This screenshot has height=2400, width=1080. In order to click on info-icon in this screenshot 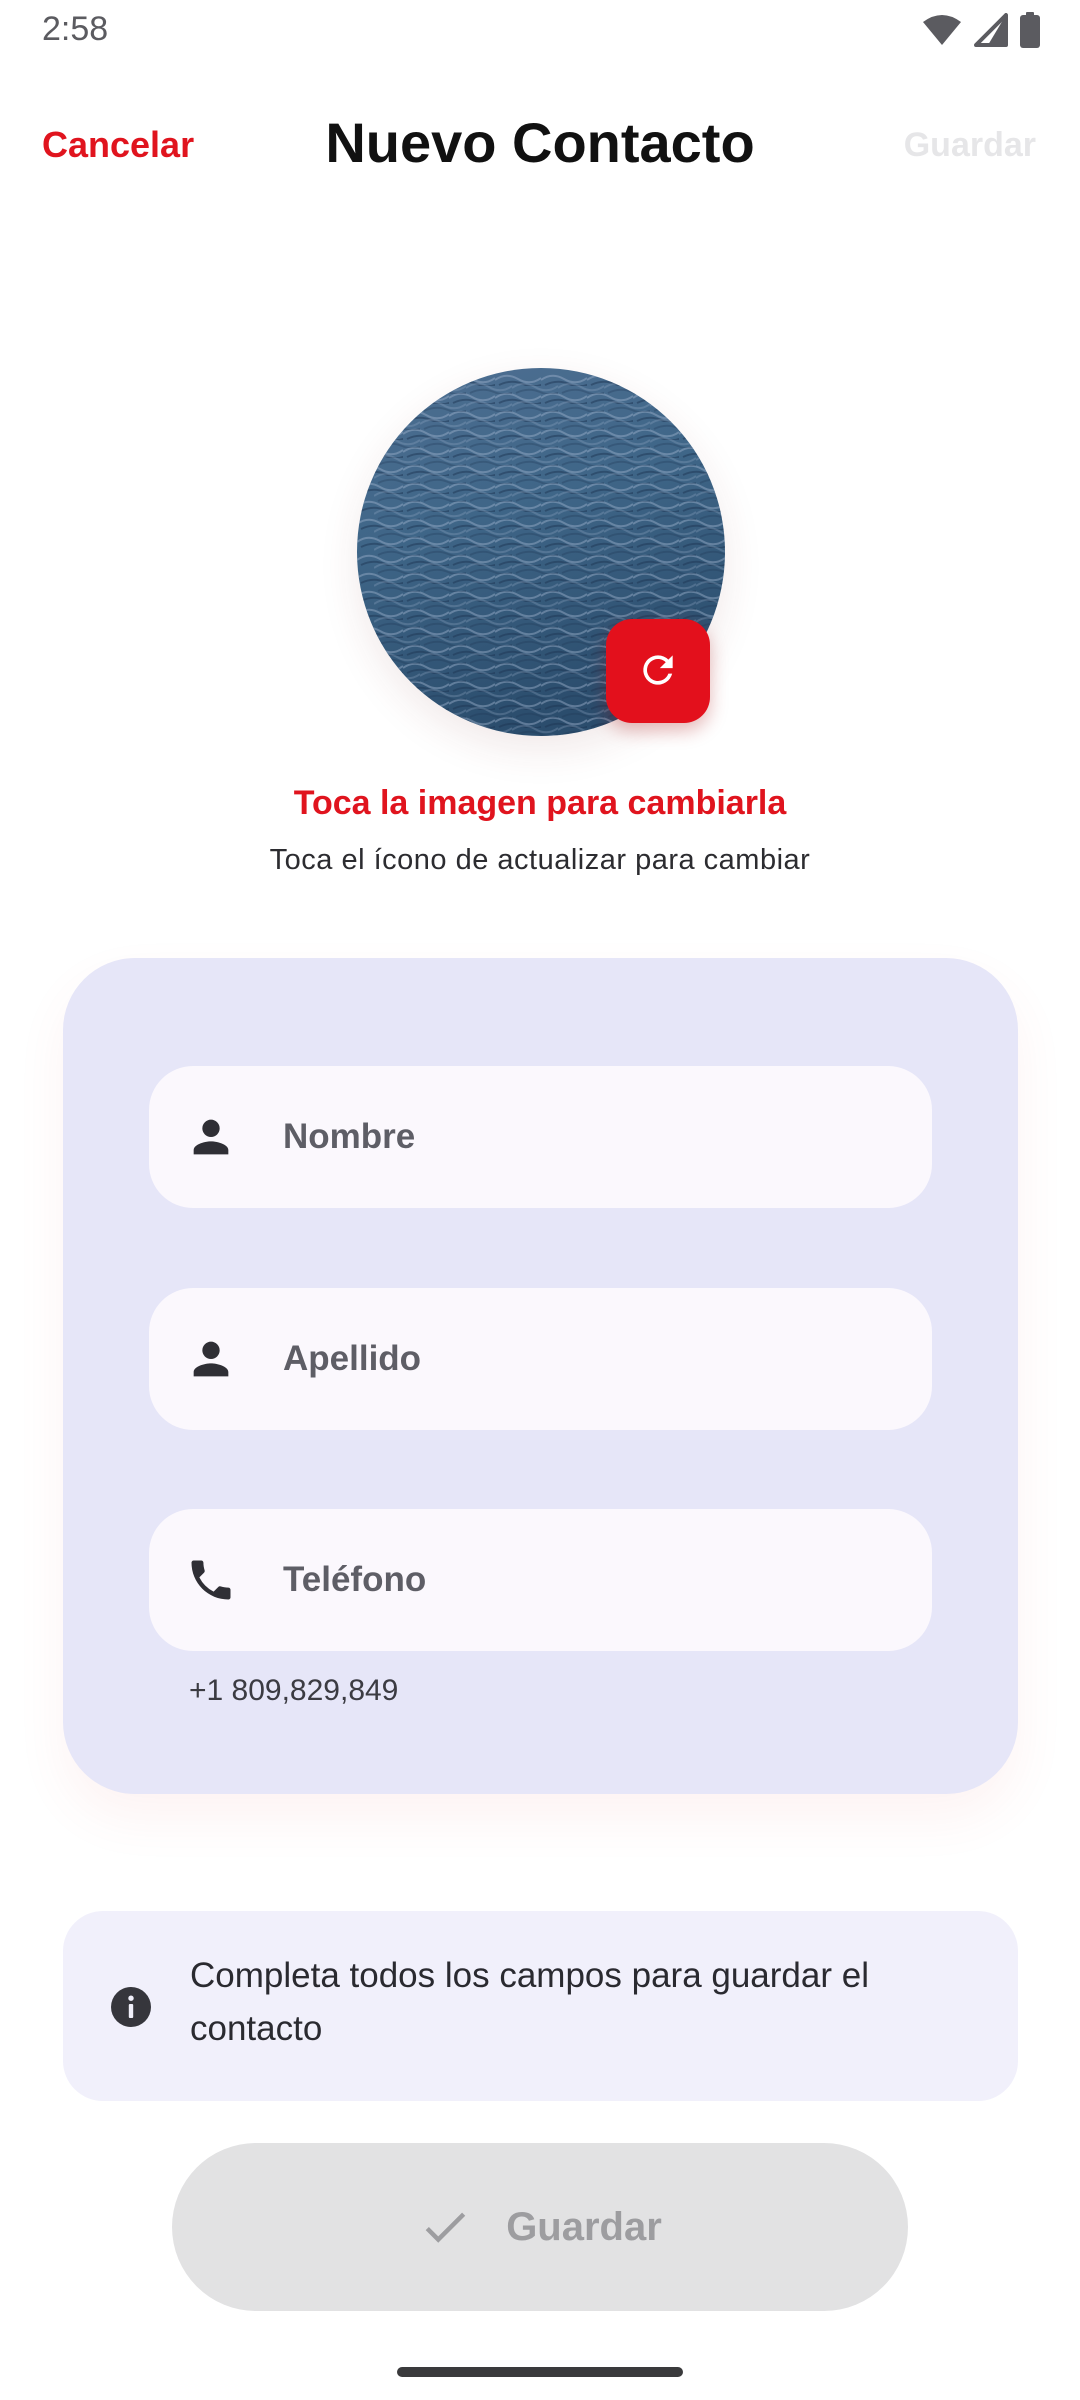, I will do `click(131, 2007)`.